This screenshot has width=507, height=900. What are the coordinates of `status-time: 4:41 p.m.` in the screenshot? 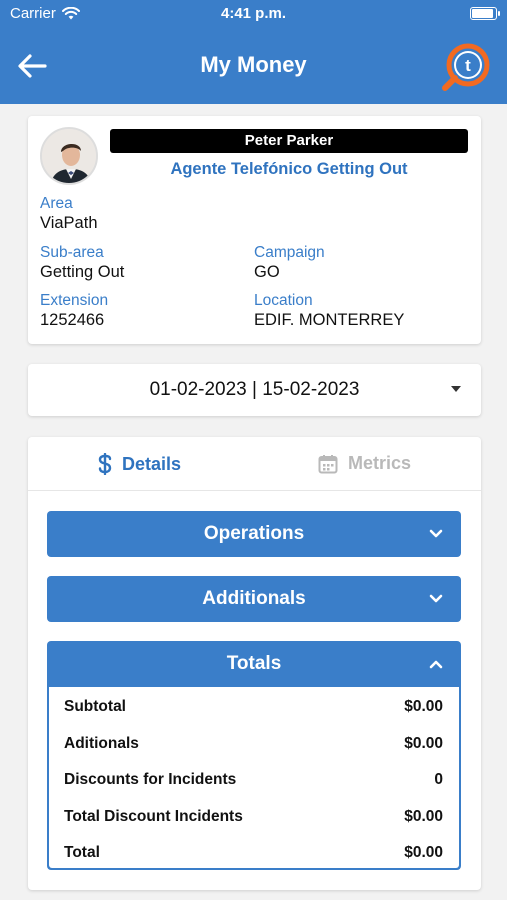 It's located at (253, 13).